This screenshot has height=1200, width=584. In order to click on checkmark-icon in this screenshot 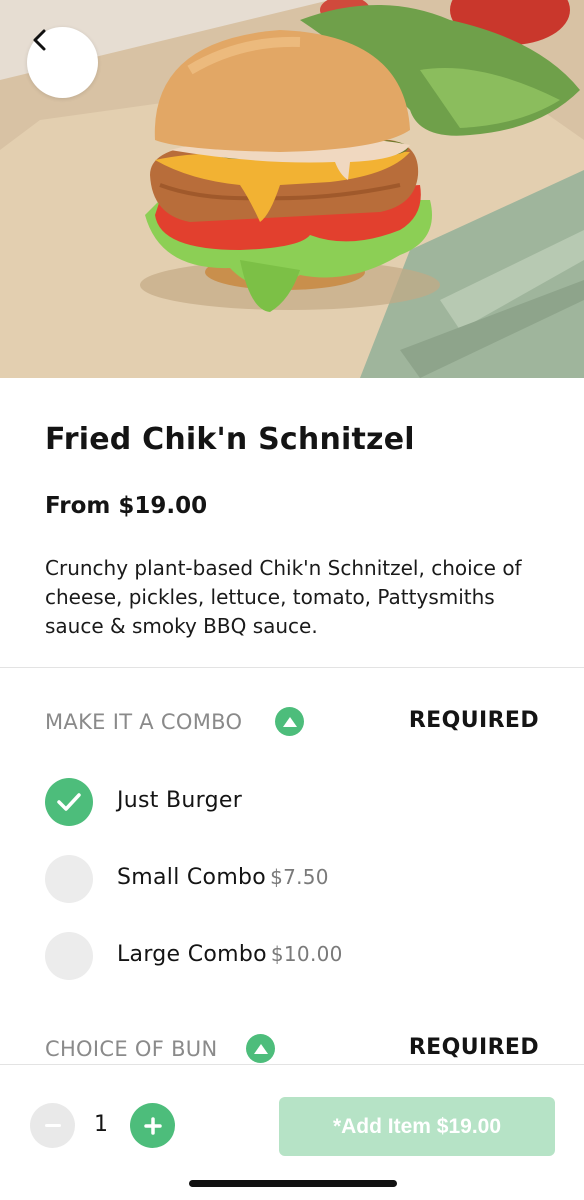, I will do `click(69, 802)`.